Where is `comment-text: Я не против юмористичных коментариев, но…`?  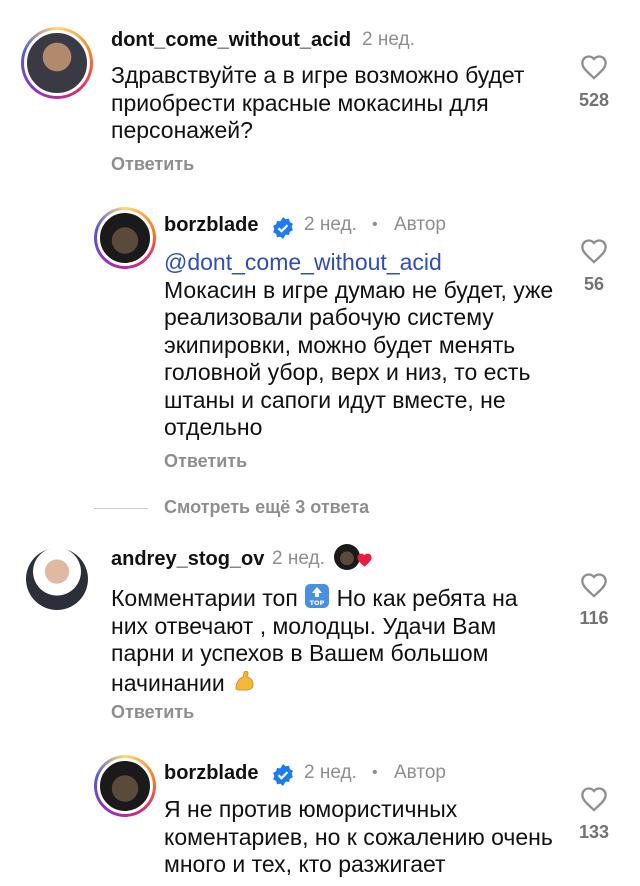
comment-text: Я не против юмористичных коментариев, но… is located at coordinates (358, 836).